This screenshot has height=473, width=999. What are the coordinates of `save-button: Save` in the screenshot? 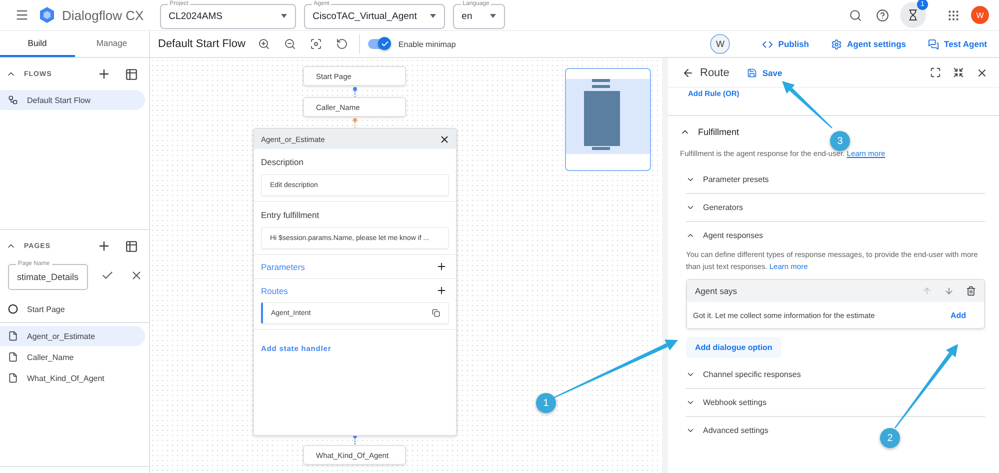 It's located at (764, 73).